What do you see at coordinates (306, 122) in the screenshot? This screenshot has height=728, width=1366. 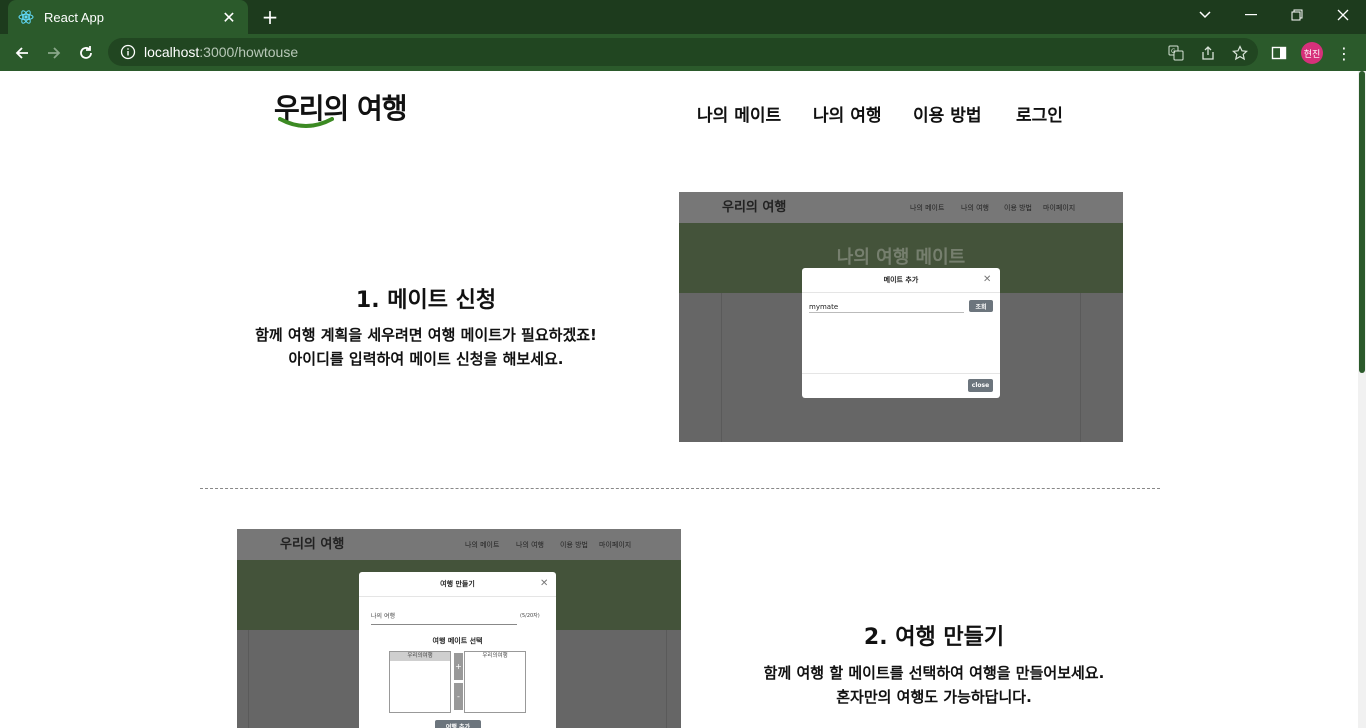 I see `logo-smile-icon` at bounding box center [306, 122].